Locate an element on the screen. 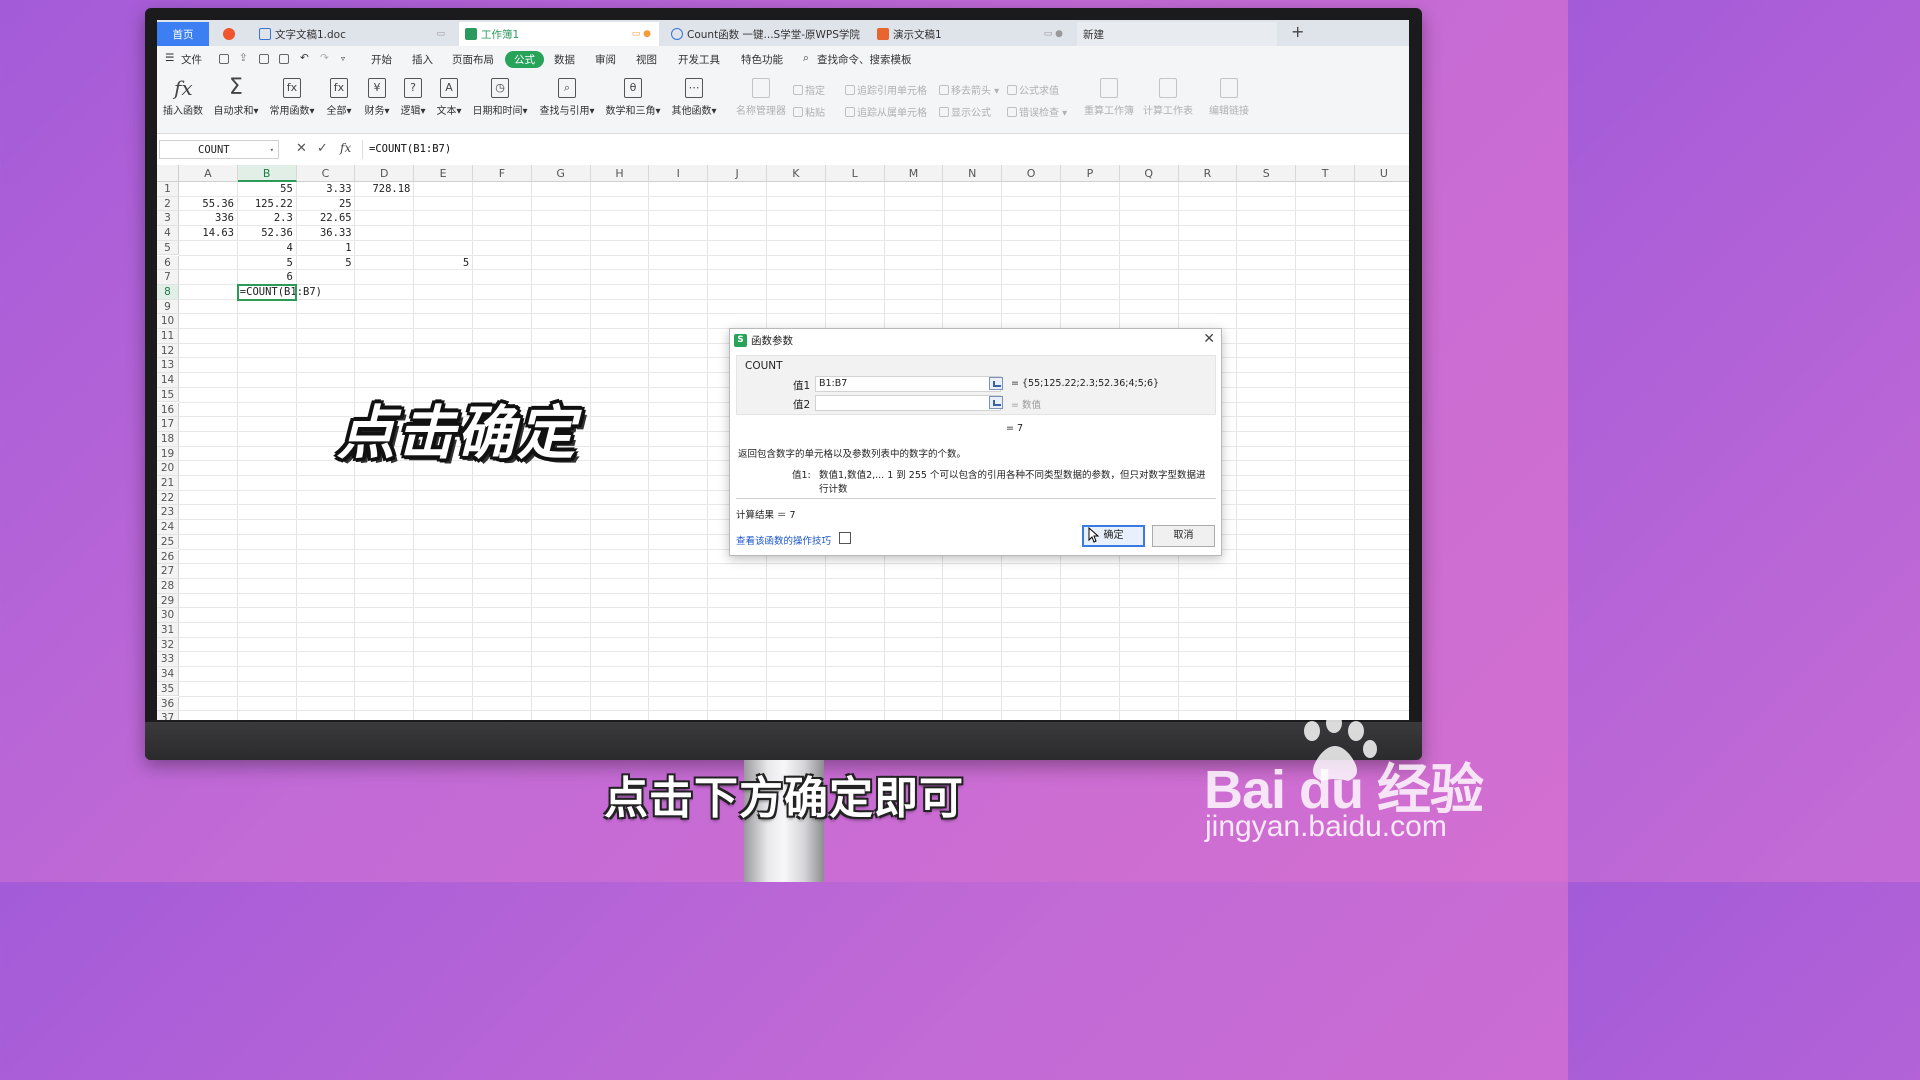 The image size is (1920, 1080). formula-input: =COUNT(B1:B7) is located at coordinates (884, 149).